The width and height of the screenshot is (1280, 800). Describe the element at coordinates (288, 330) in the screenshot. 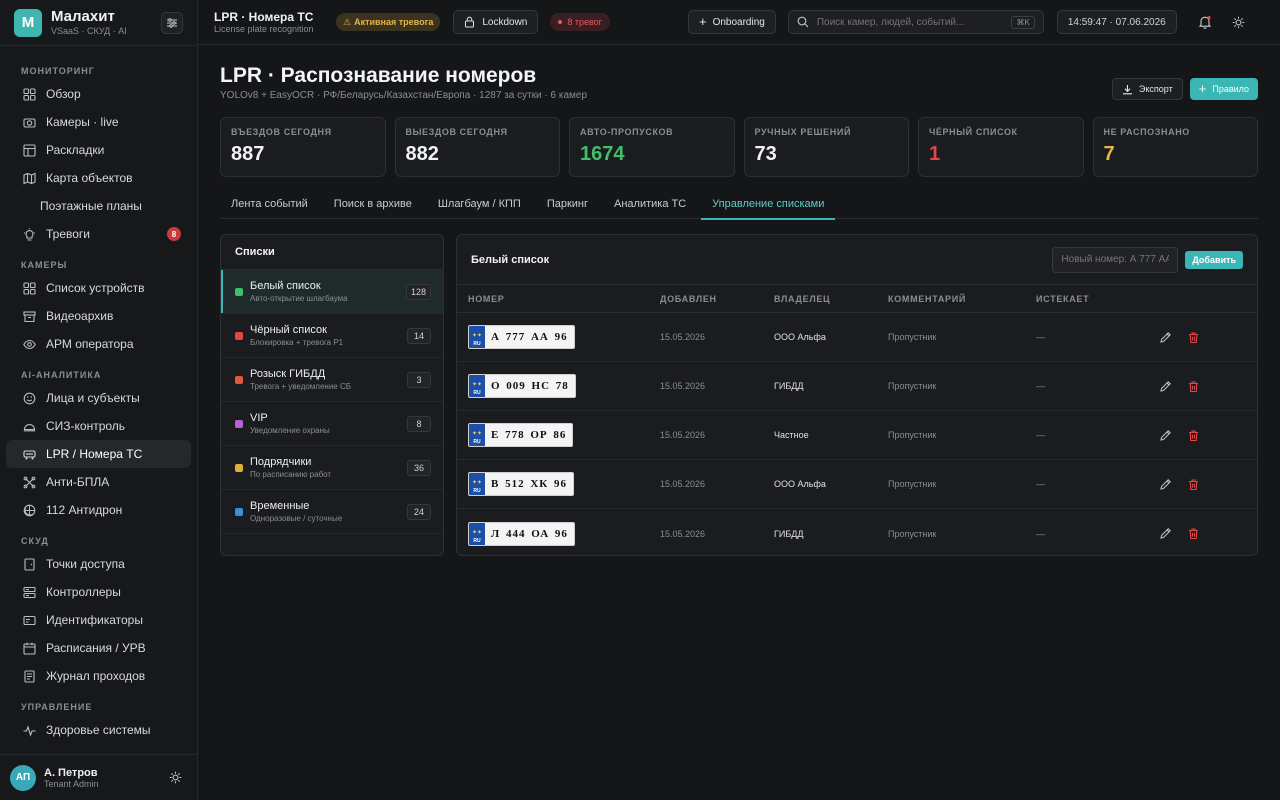

I see `list-name: Чёрный список` at that location.